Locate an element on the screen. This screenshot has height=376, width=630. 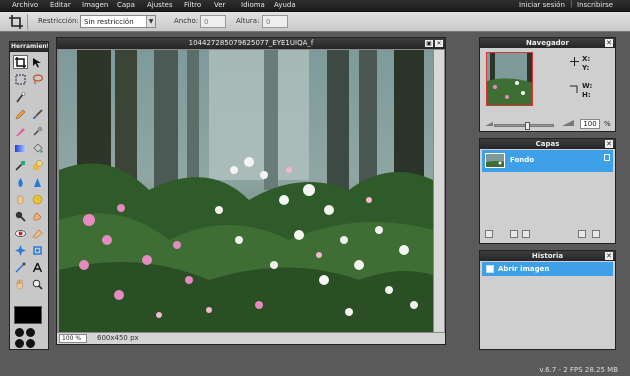
blur-icon is located at coordinates (20, 182).